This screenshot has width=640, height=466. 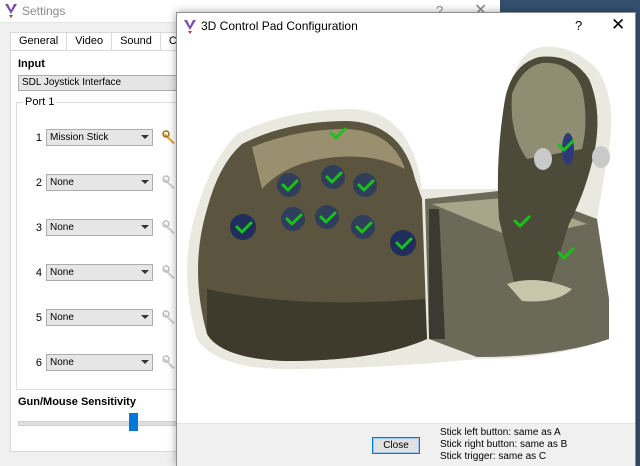 I want to click on port-device-select: Mission Stick, so click(x=99, y=137).